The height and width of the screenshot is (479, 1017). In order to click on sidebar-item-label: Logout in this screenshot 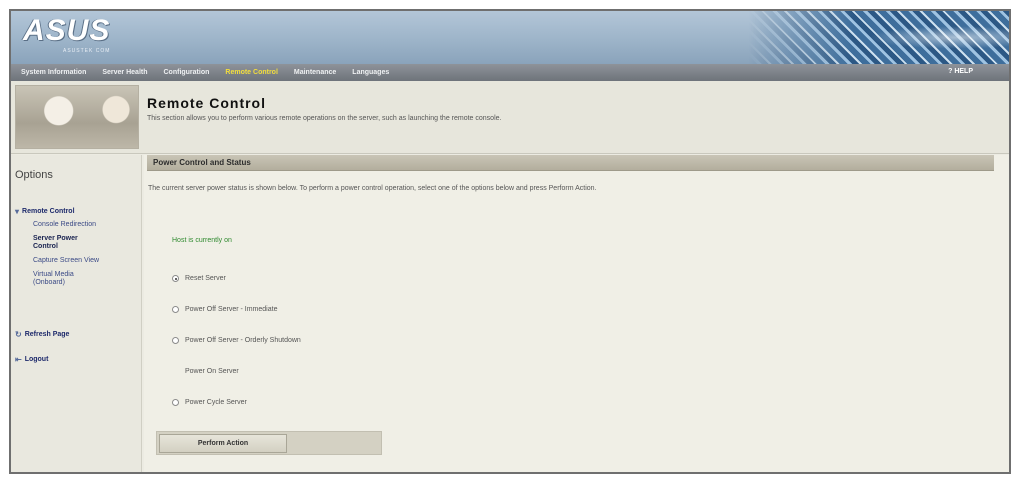, I will do `click(36, 359)`.